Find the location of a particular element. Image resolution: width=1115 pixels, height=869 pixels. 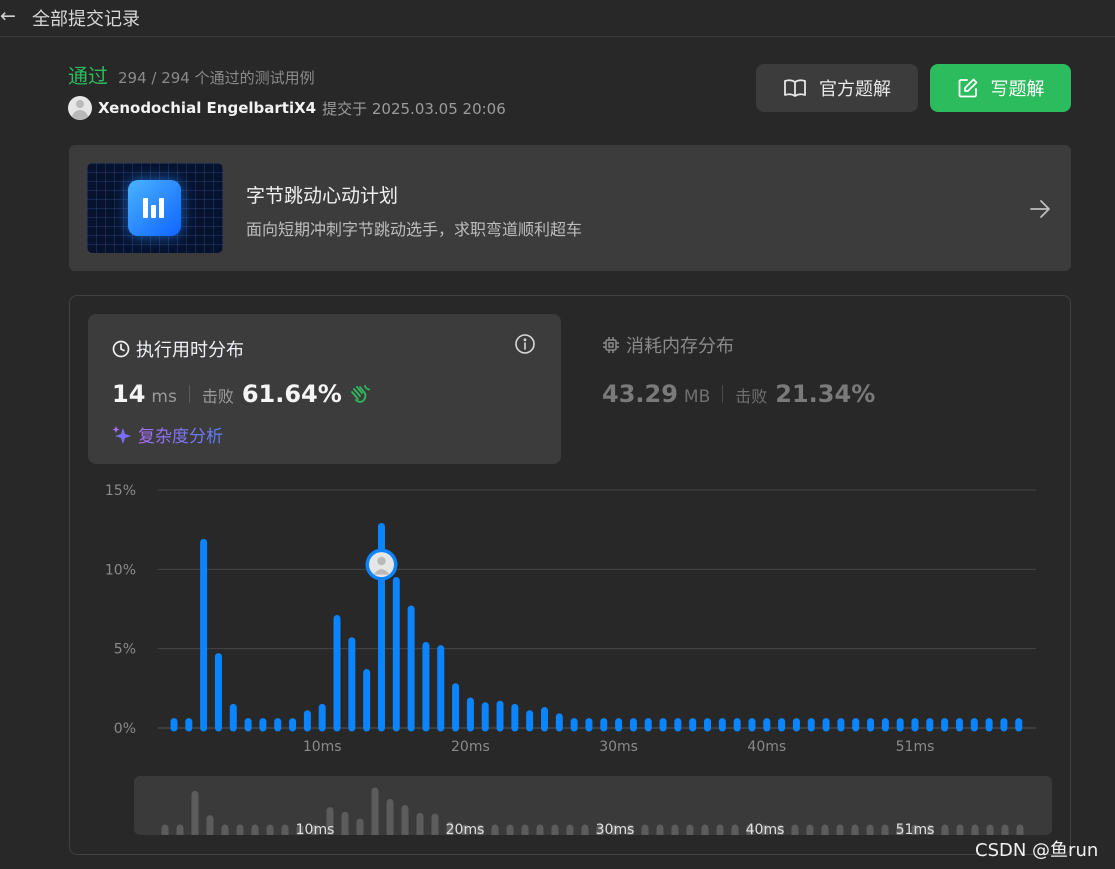

banner-subtitle: 面向短期冲刺字节跳动选手，求职弯道顺利超车 is located at coordinates (414, 229).